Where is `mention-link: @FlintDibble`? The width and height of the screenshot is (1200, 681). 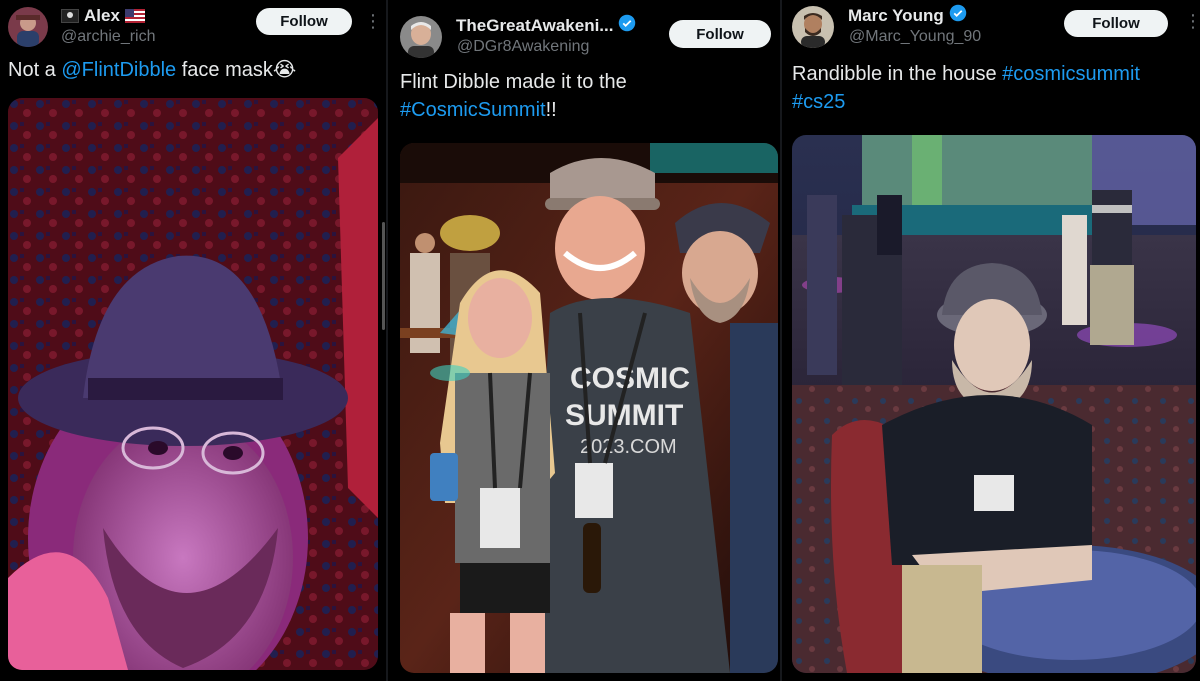
mention-link: @FlintDibble is located at coordinates (118, 70).